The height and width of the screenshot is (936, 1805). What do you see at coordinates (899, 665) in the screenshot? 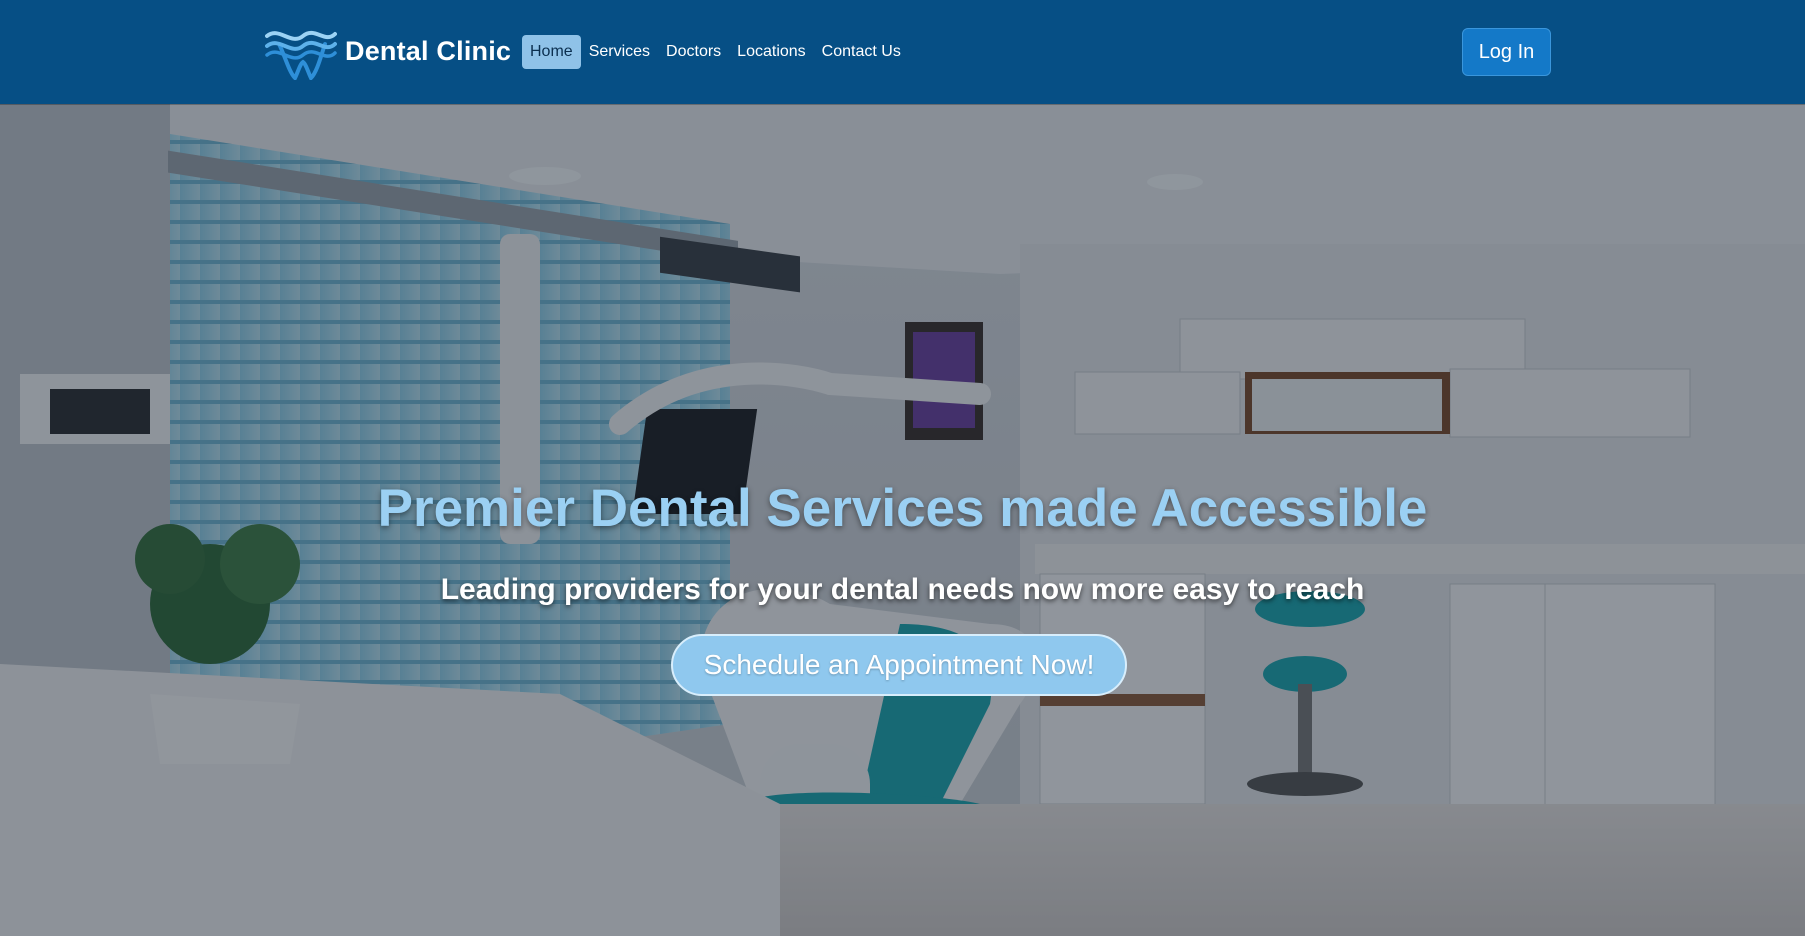
I see `schedule-appointment-button: Schedule an Appointment Now!` at bounding box center [899, 665].